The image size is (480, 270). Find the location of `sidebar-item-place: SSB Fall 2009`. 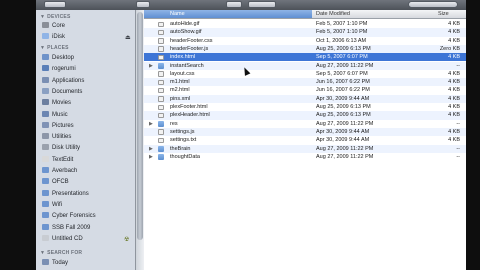

sidebar-item-place: SSB Fall 2009 is located at coordinates (87, 228).